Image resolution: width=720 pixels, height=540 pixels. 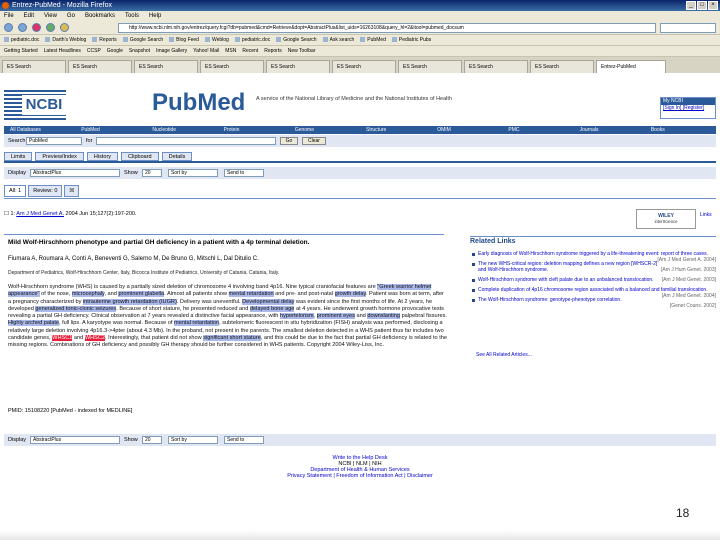 What do you see at coordinates (59, 156) in the screenshot?
I see `tab-preview-index: Preview/Index` at bounding box center [59, 156].